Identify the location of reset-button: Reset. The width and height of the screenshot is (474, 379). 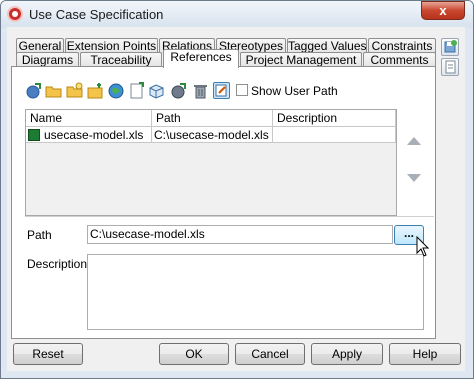
(48, 354).